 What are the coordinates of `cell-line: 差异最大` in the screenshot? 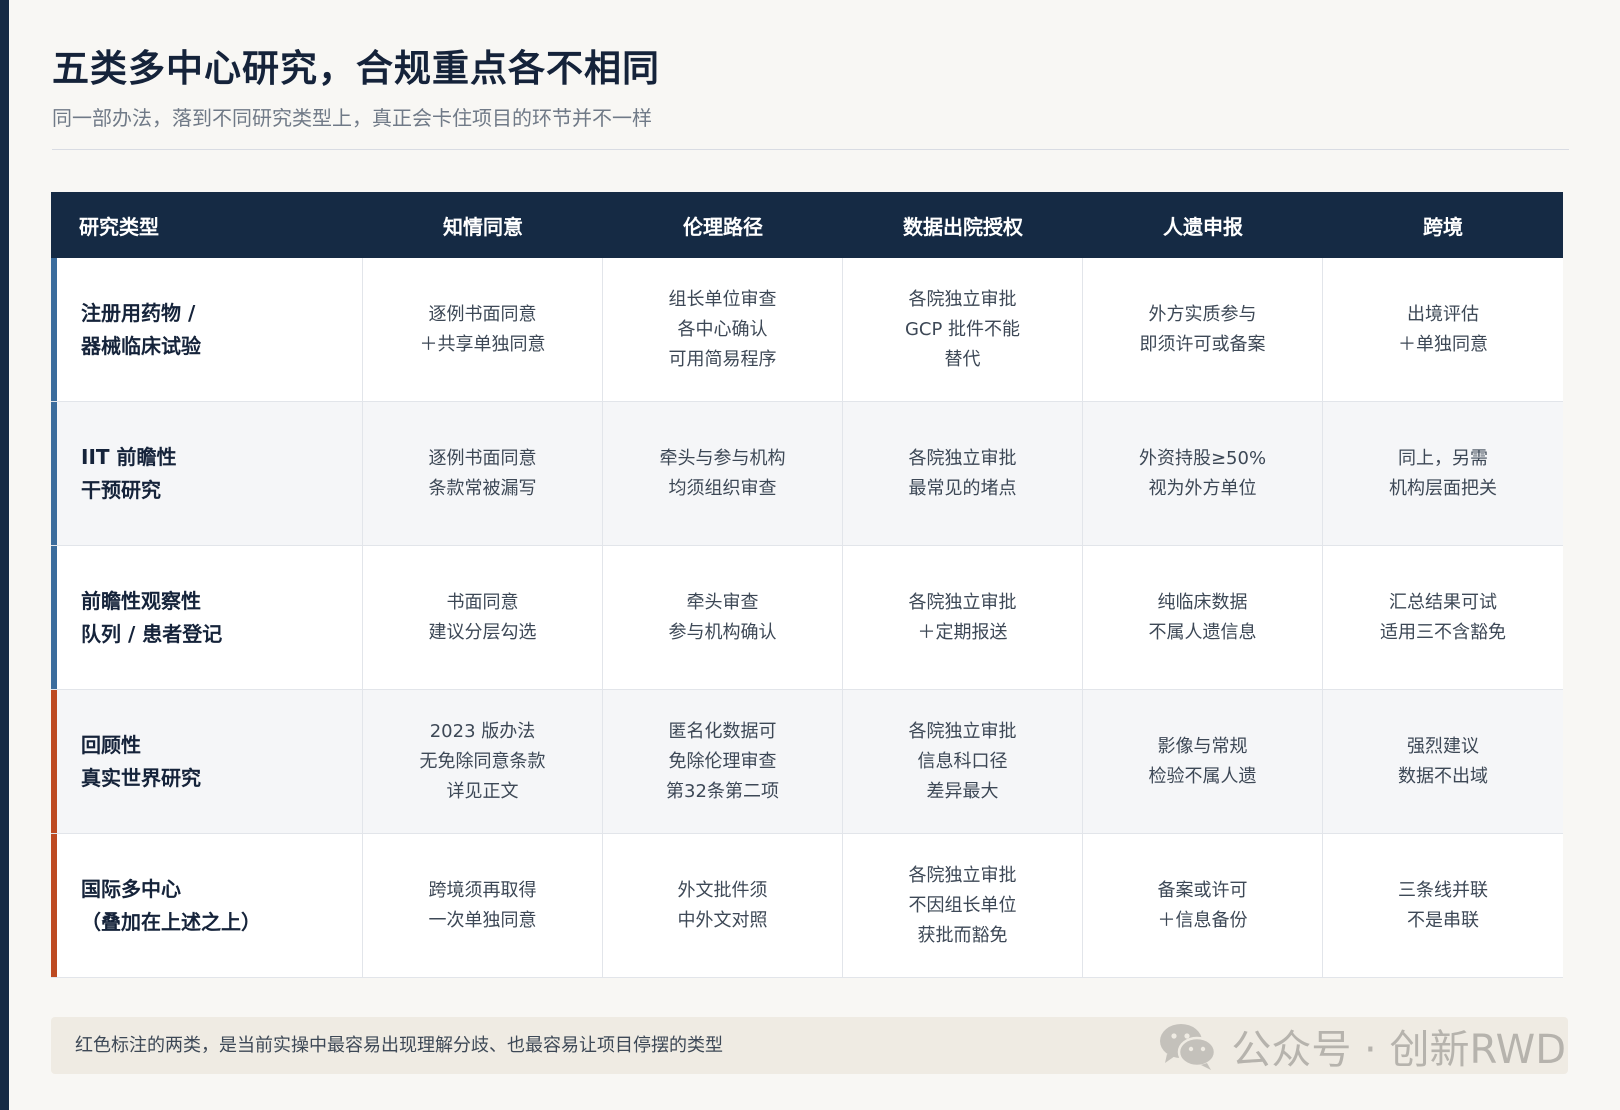 It's located at (962, 791).